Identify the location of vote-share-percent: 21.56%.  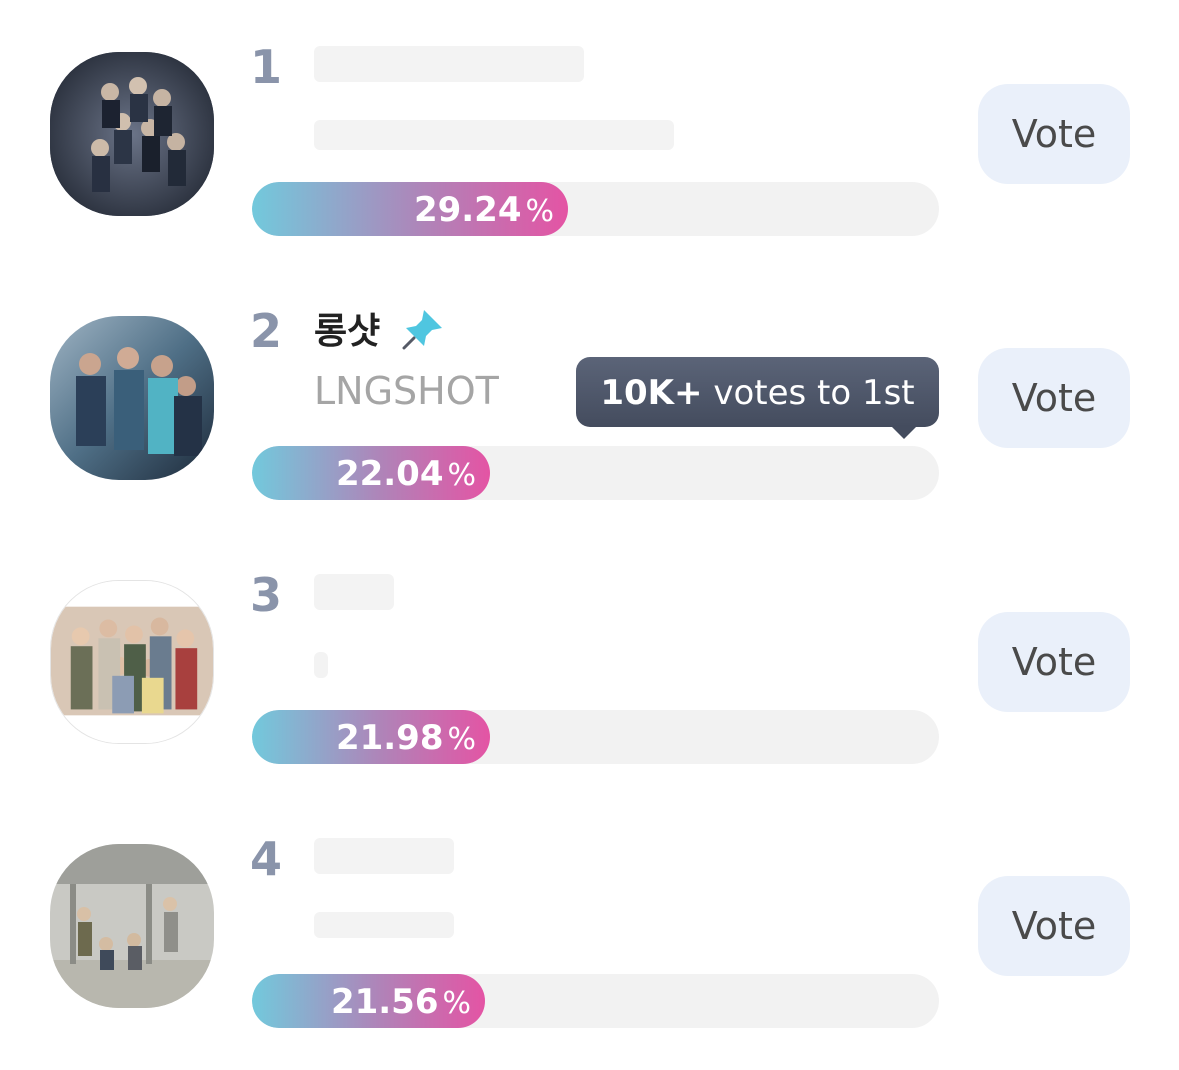
(400, 1002).